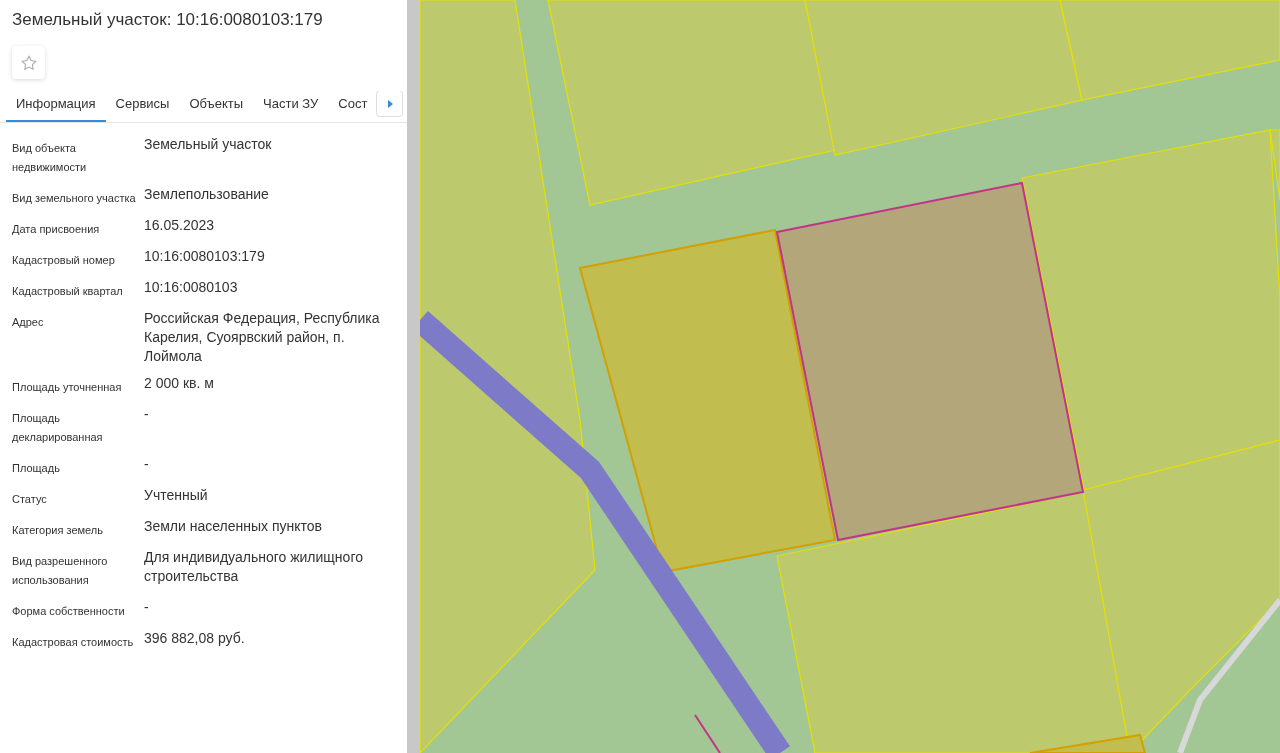  What do you see at coordinates (68, 291) in the screenshot?
I see `field-label: Кадастровый квартал` at bounding box center [68, 291].